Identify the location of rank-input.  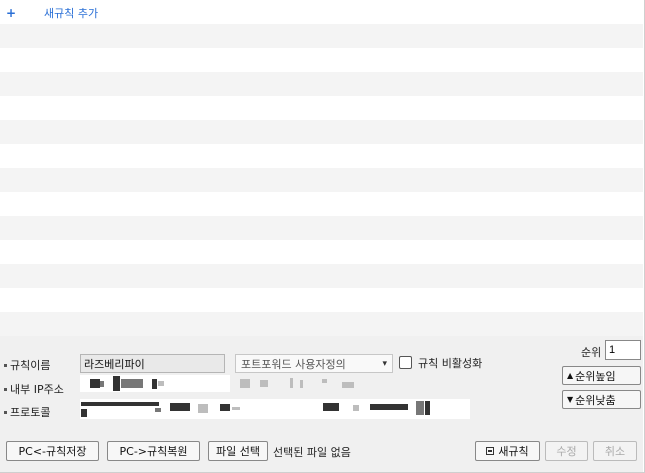
(623, 350).